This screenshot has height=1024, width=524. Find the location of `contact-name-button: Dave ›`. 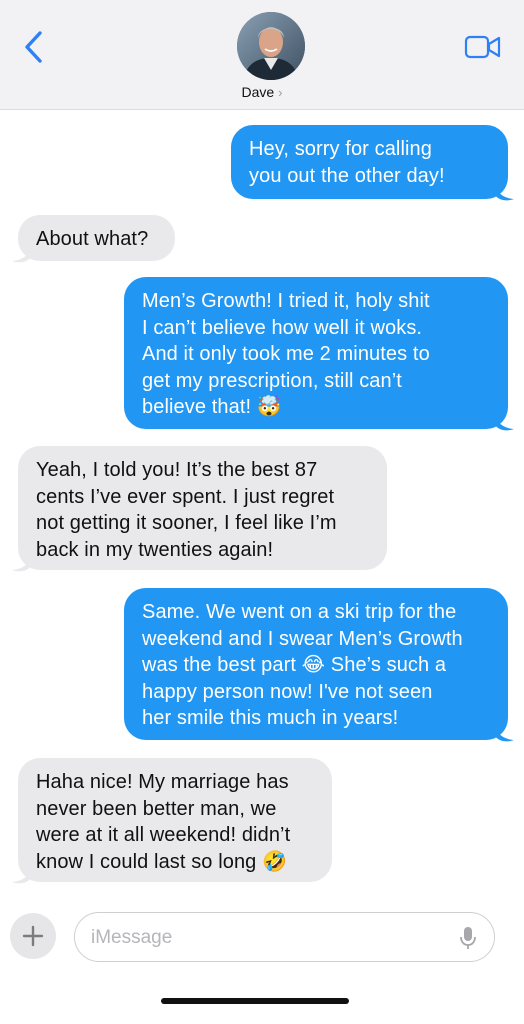

contact-name-button: Dave › is located at coordinates (262, 92).